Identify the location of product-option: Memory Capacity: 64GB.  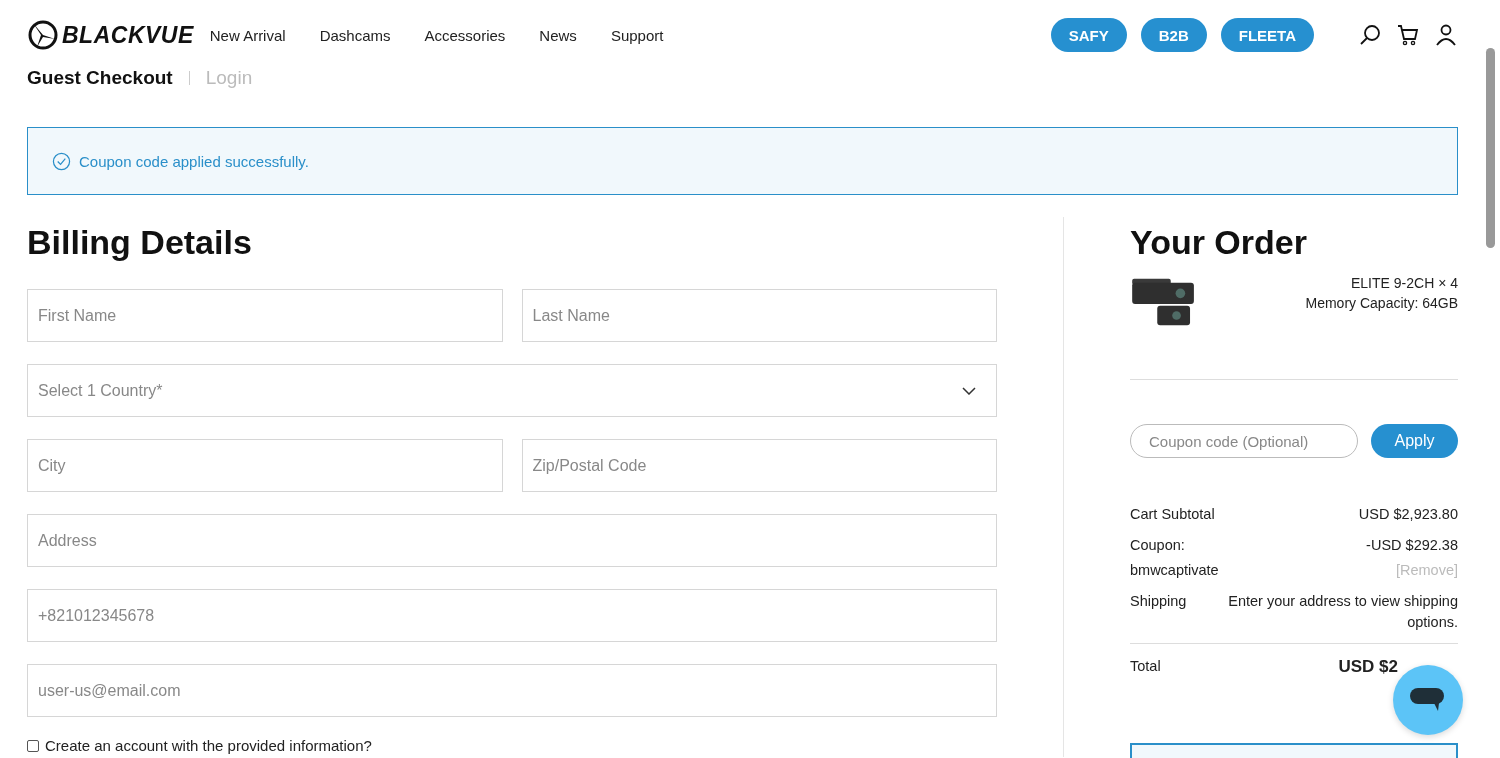
(1381, 303).